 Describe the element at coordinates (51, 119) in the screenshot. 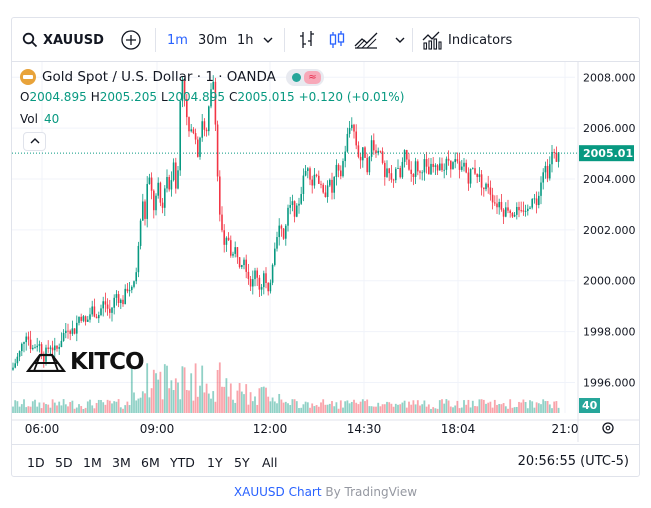

I see `vol-value: 40` at that location.